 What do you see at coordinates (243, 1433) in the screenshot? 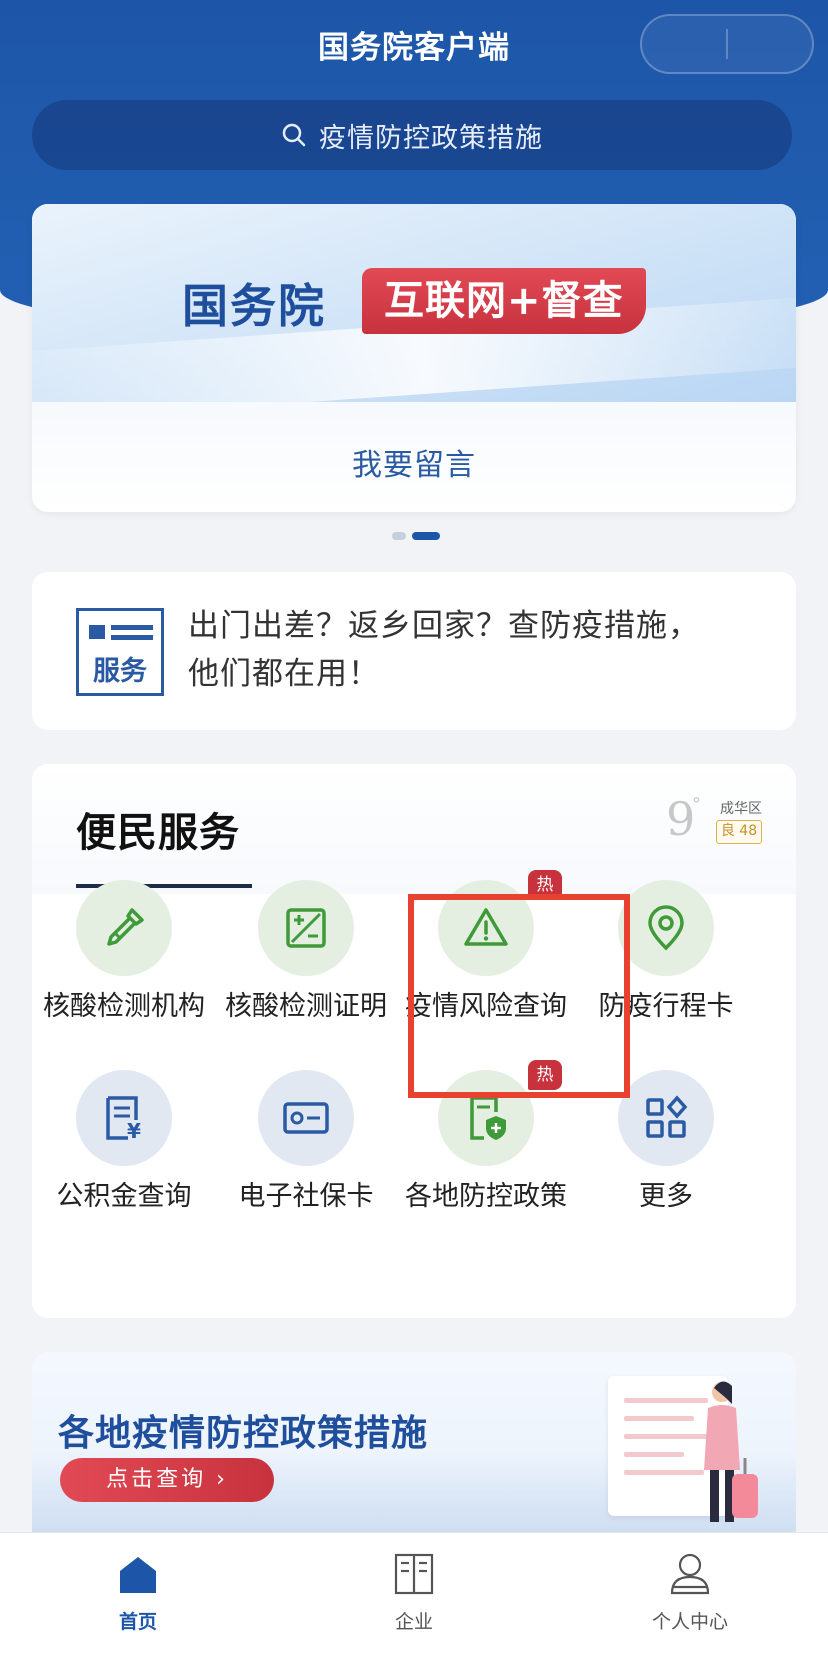
I see `policy-title: 各地疫情防控政策措施` at bounding box center [243, 1433].